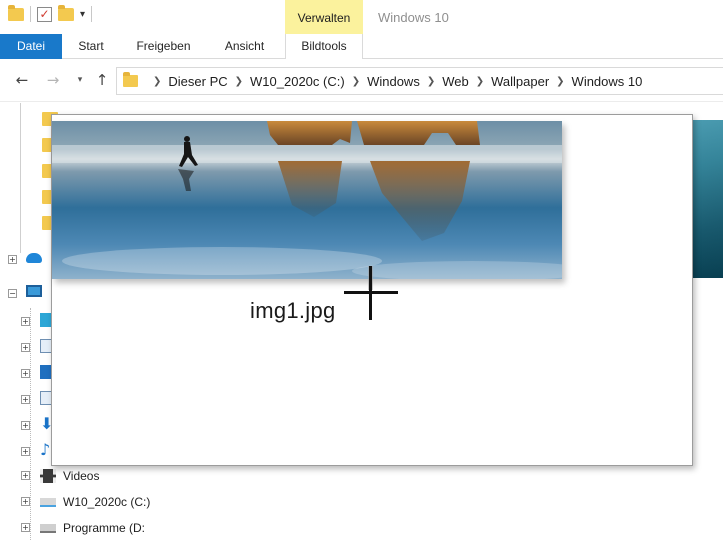 The image size is (723, 540). I want to click on breadcrumb-web: Web, so click(455, 81).